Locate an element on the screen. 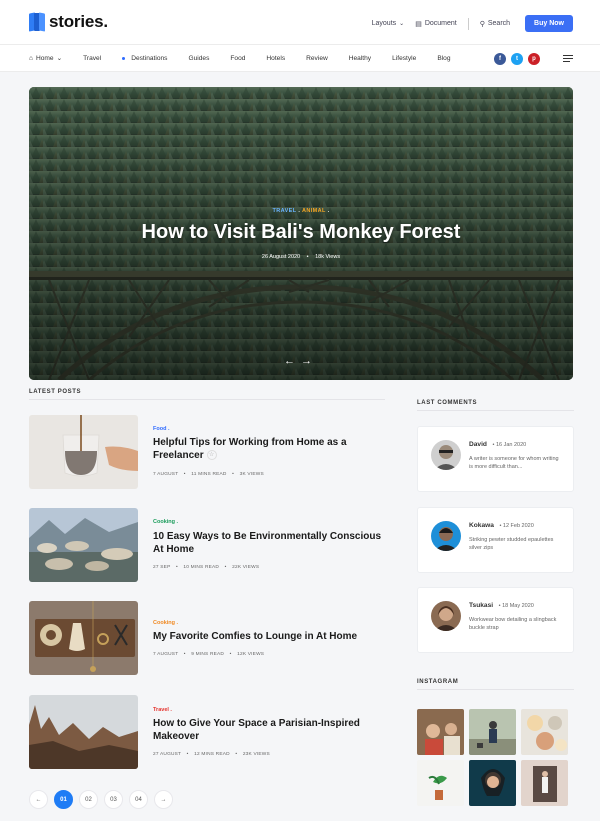 Image resolution: width=600 pixels, height=821 pixels. comment-author: Tsukasi is located at coordinates (481, 605).